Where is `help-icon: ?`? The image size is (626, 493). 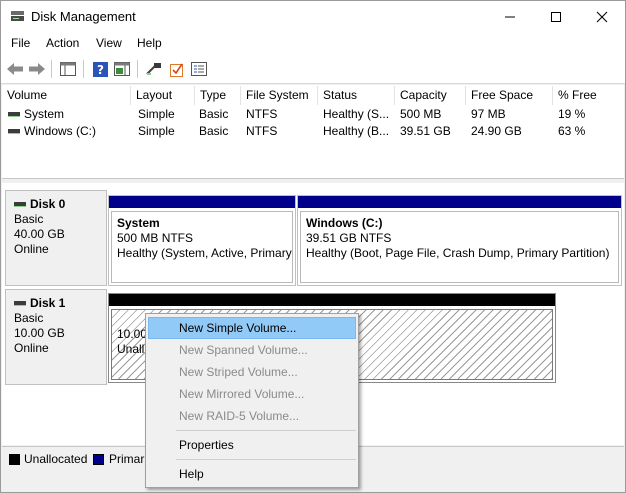 help-icon: ? is located at coordinates (100, 69).